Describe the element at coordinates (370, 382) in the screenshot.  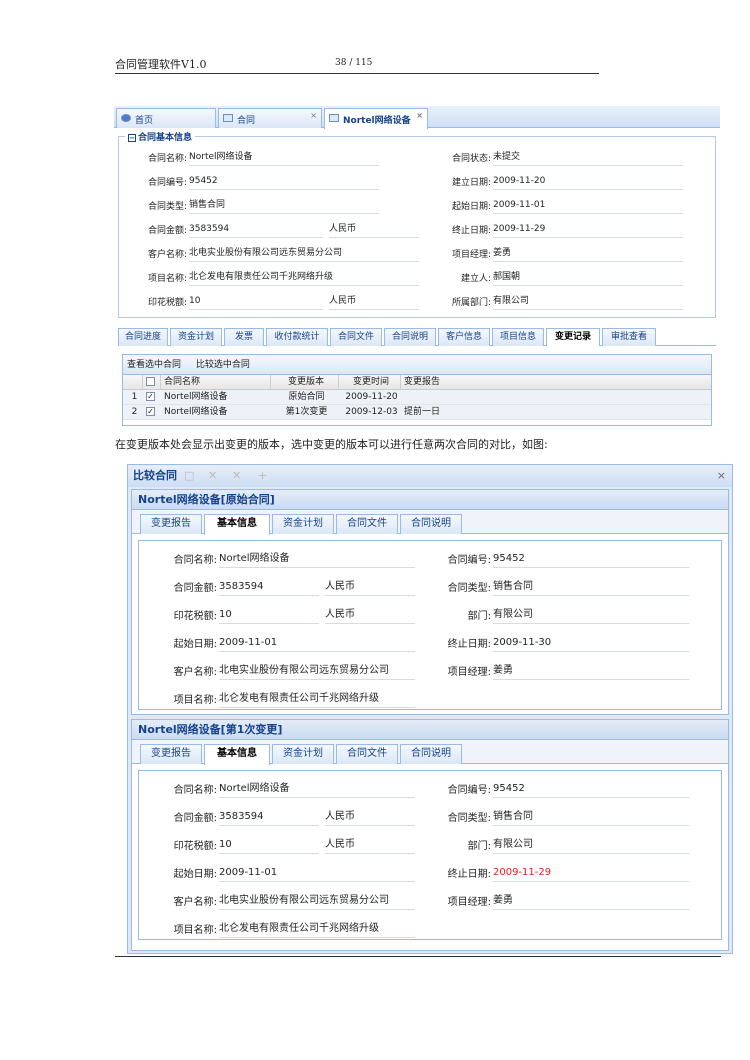
I see `column-change-time: 变更时间` at that location.